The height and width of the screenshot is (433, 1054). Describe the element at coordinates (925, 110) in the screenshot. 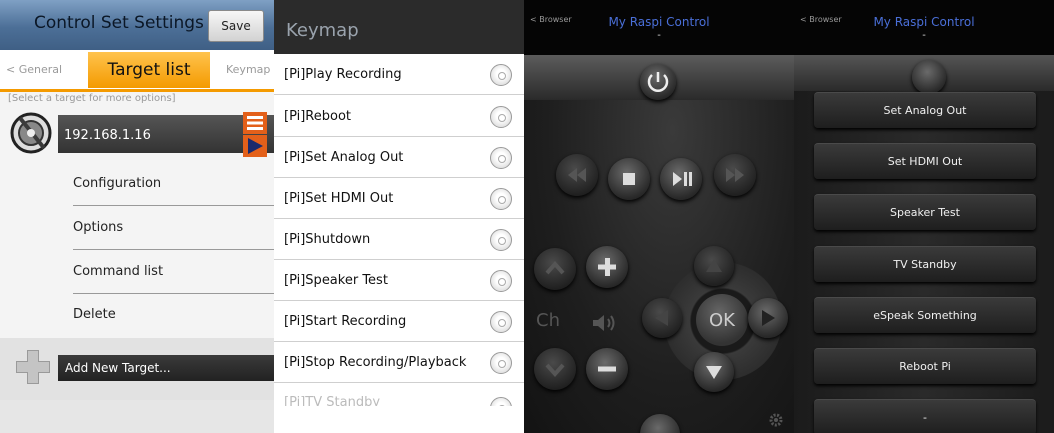

I see `command-button-set-analog-out: Set Analog Out` at that location.